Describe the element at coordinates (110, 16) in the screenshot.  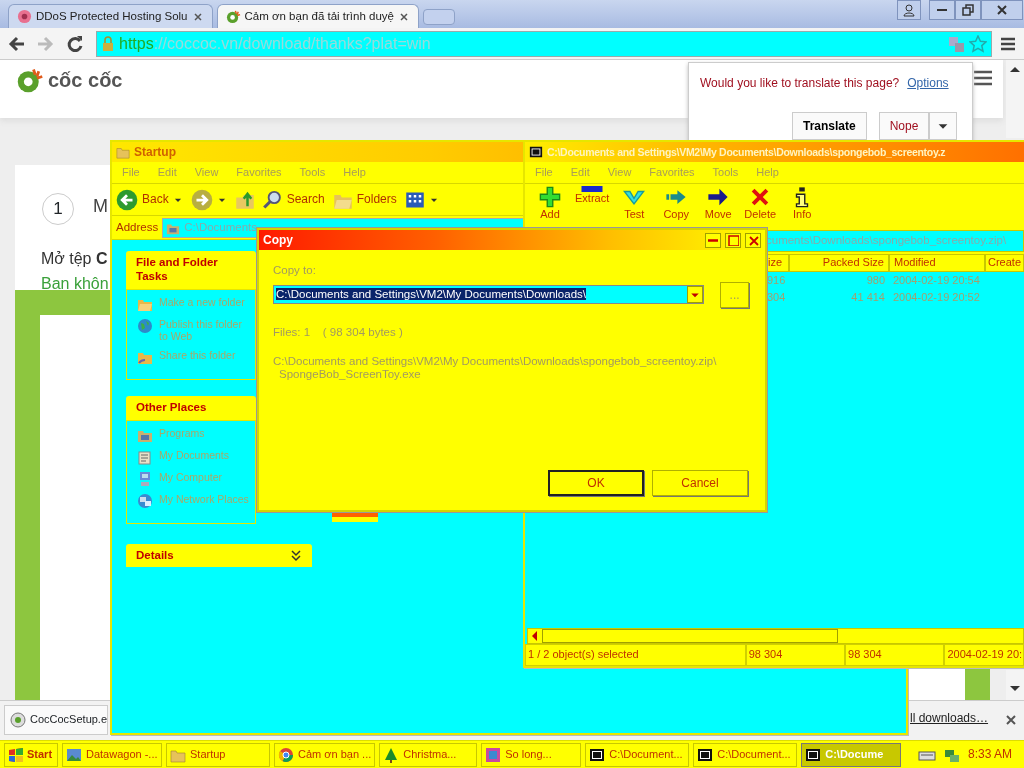
I see `browser-tab: DDoS Protected Hosting Solu` at that location.